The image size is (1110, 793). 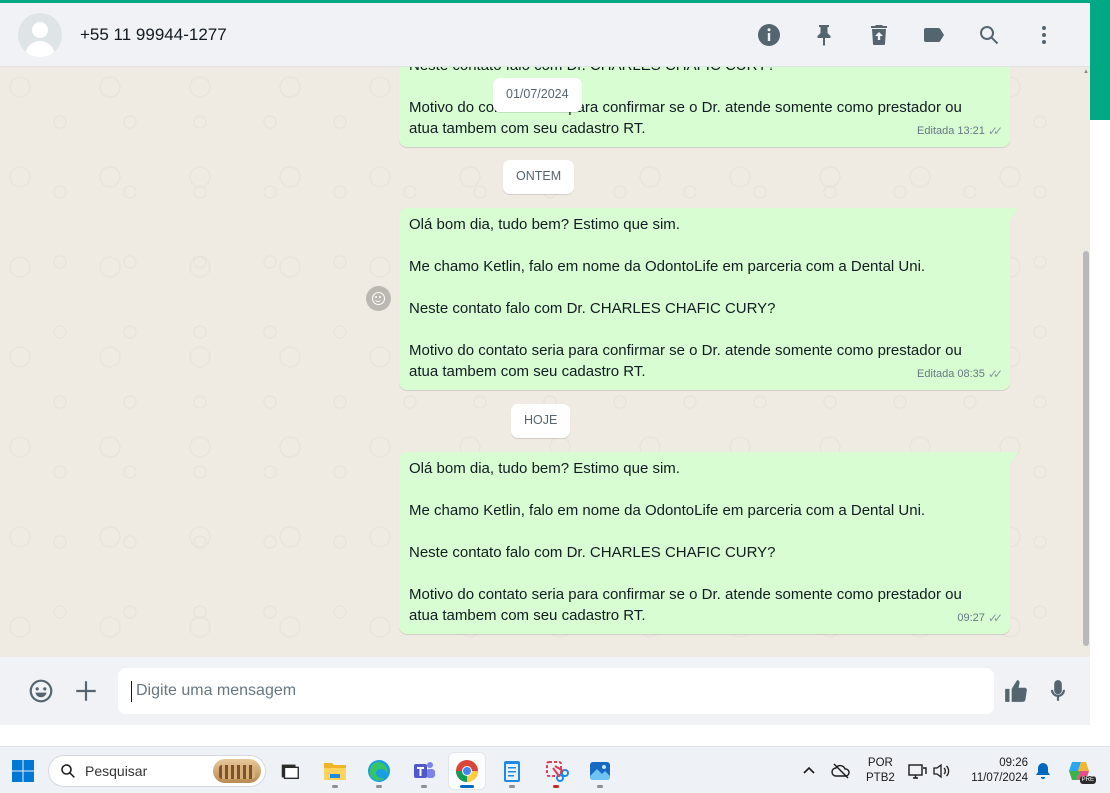 I want to click on folder-icon, so click(x=335, y=771).